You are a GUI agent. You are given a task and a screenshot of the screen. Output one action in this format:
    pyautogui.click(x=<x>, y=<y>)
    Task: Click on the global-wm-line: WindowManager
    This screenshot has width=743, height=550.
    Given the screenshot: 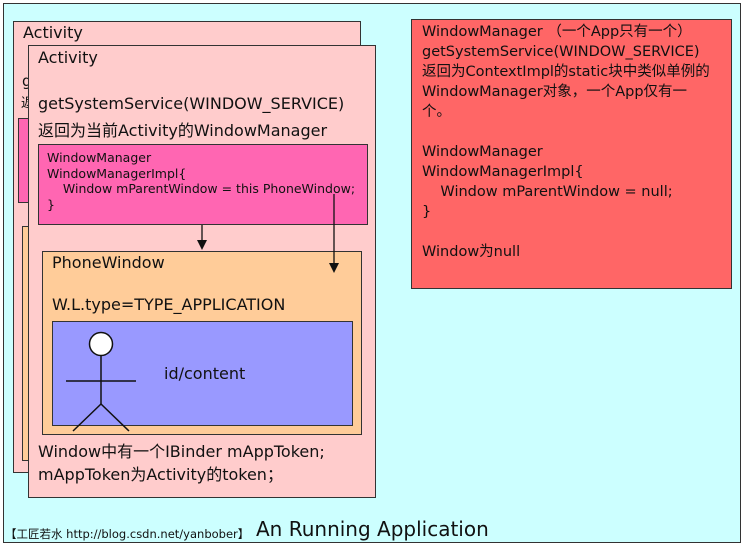 What is the action you would take?
    pyautogui.click(x=482, y=152)
    